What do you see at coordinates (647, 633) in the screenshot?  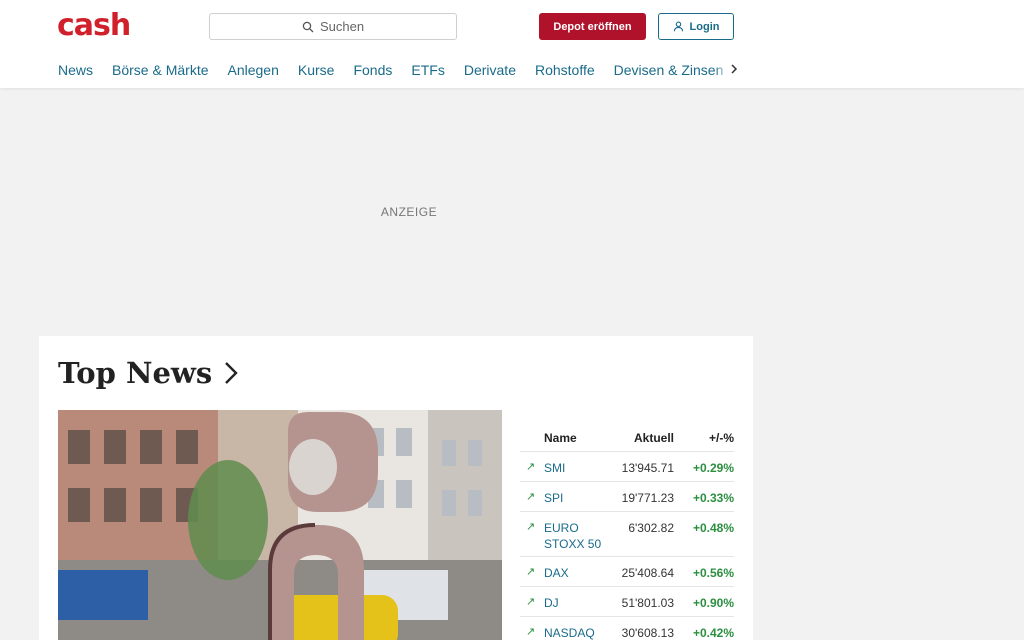 I see `index-value: 30'608.13` at bounding box center [647, 633].